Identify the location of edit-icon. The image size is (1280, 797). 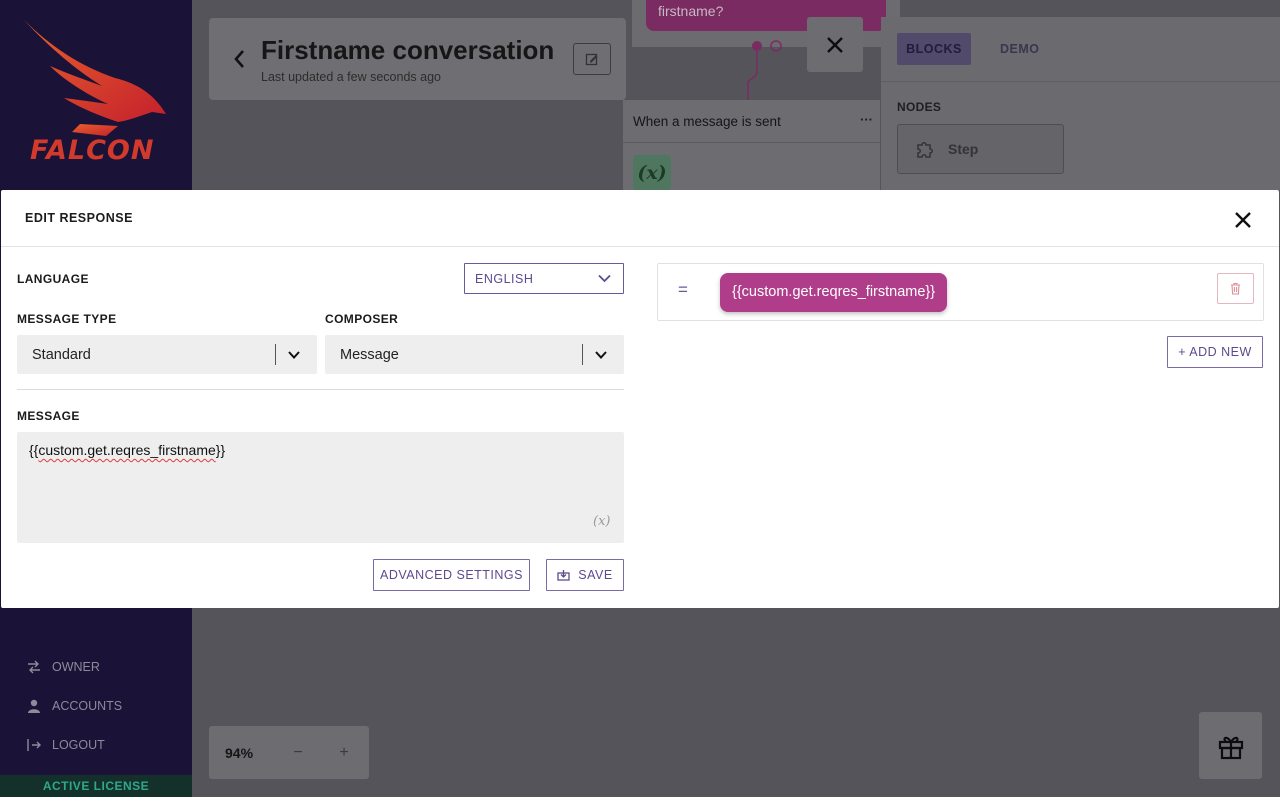
(591, 59).